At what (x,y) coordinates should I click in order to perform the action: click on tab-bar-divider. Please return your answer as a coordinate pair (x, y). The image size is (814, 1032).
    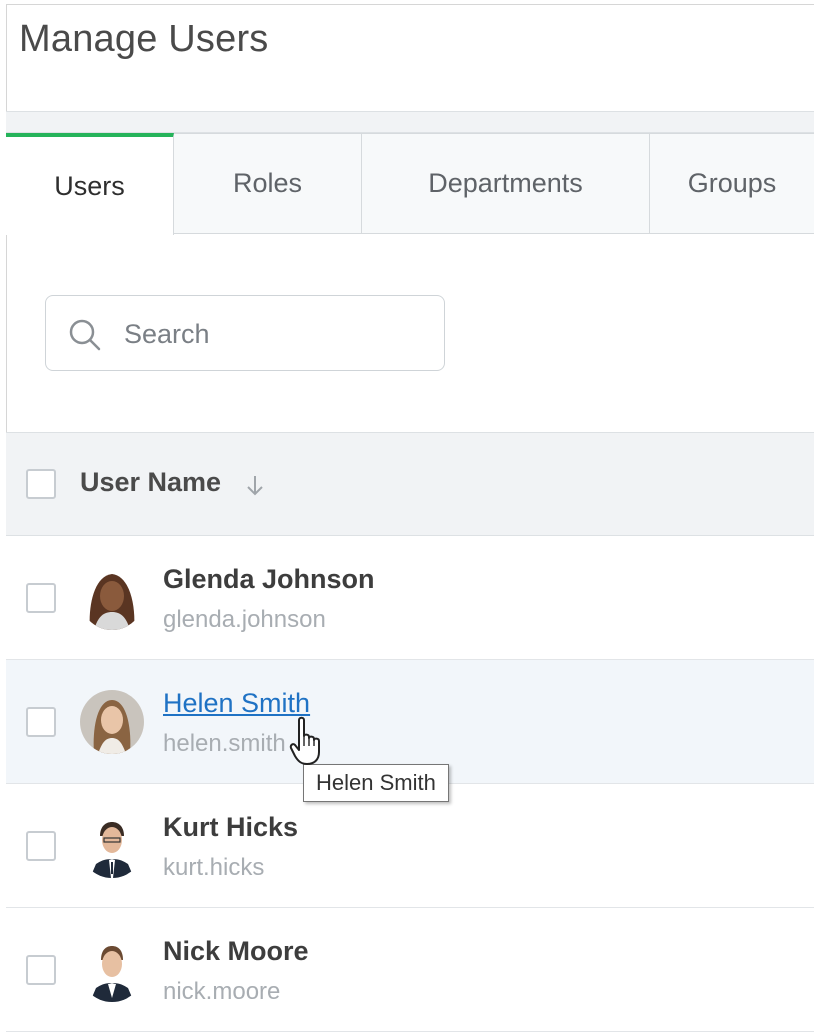
    Looking at the image, I should click on (494, 233).